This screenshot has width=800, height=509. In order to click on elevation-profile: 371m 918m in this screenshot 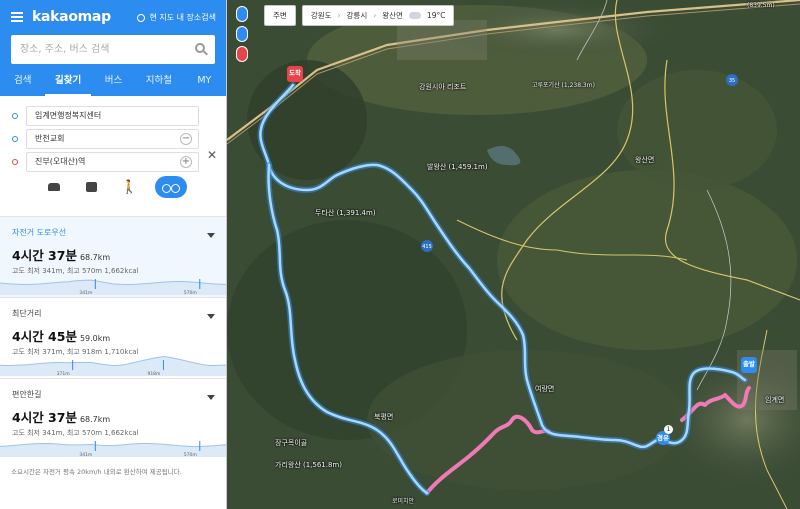, I will do `click(113, 365)`.